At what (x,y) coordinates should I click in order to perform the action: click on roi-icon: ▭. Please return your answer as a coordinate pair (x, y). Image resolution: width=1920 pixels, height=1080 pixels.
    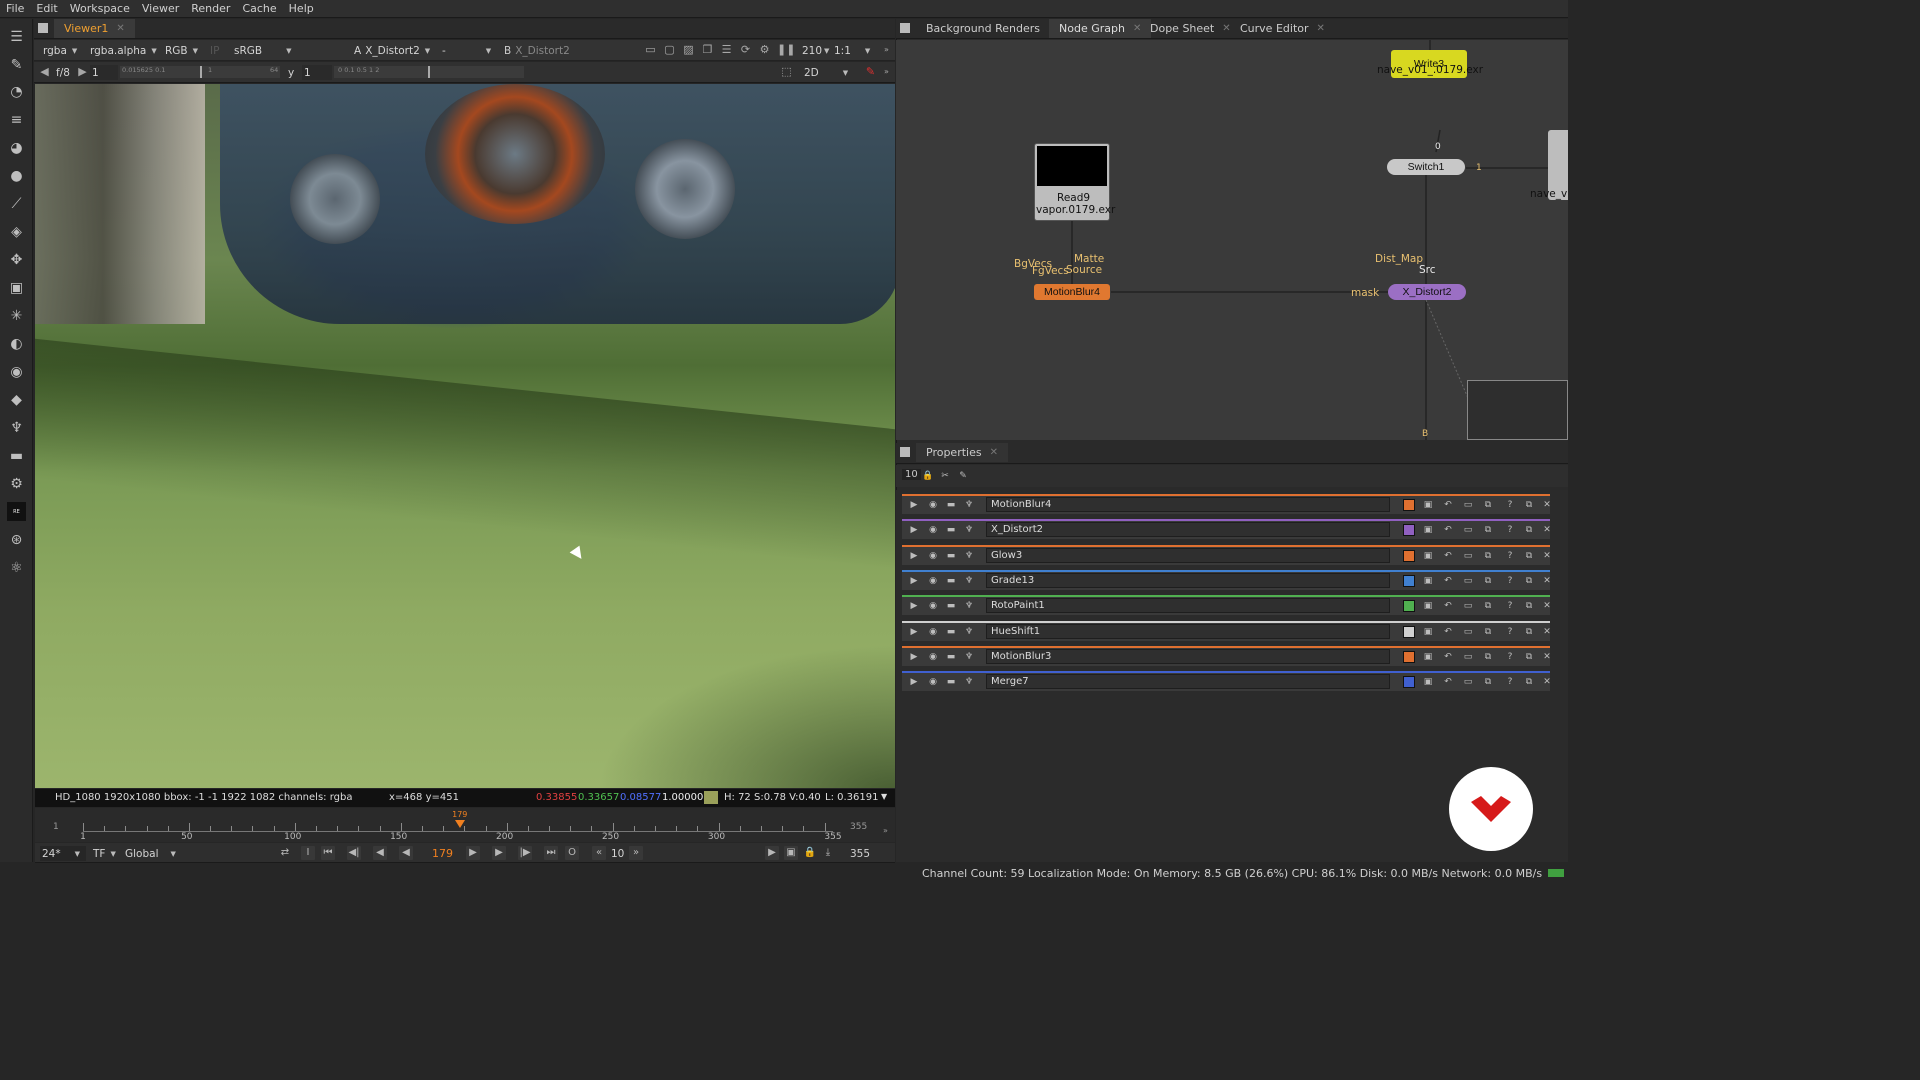
    Looking at the image, I should click on (650, 49).